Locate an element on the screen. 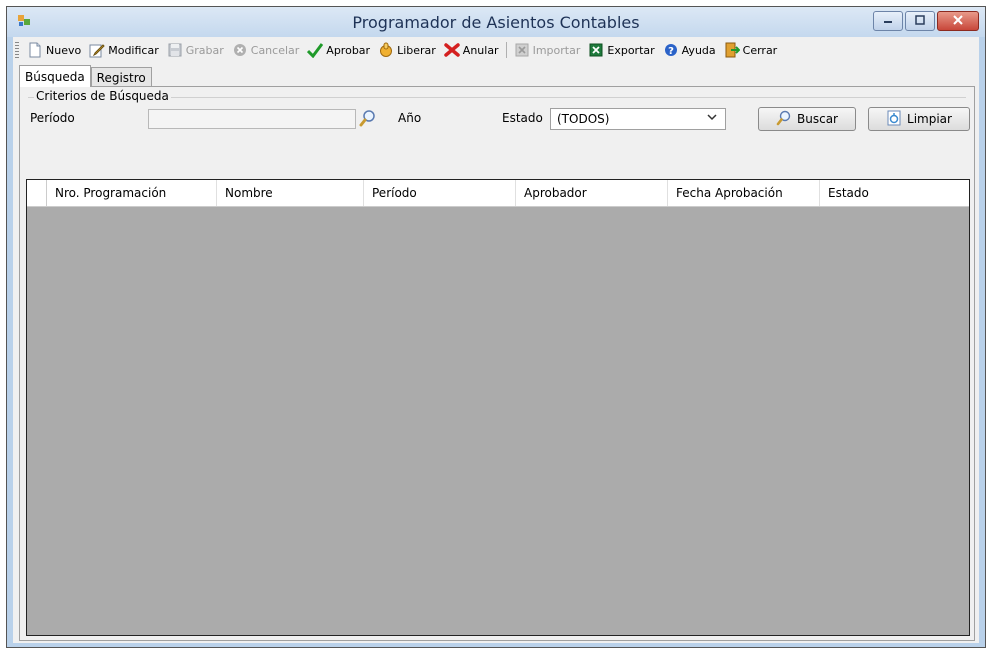 The width and height of the screenshot is (992, 654). cerrar-button: Cerrar is located at coordinates (751, 50).